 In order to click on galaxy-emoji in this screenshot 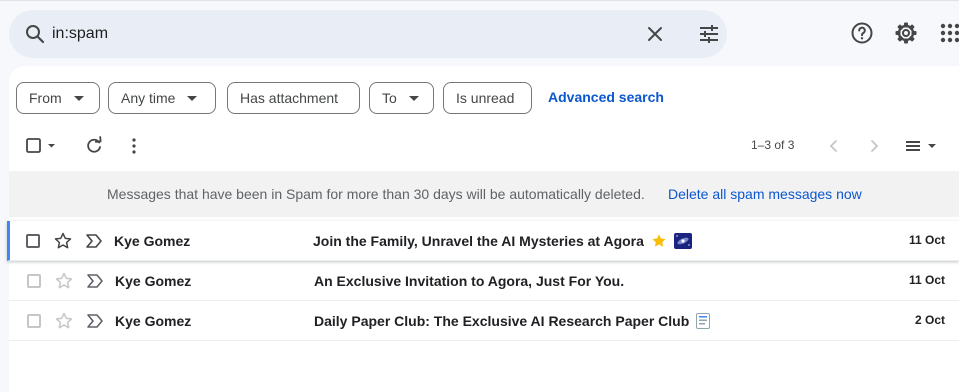, I will do `click(682, 242)`.